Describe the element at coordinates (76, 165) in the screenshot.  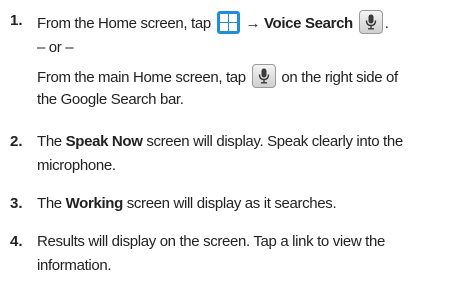
I see `step-2-line-2: microphone.` at that location.